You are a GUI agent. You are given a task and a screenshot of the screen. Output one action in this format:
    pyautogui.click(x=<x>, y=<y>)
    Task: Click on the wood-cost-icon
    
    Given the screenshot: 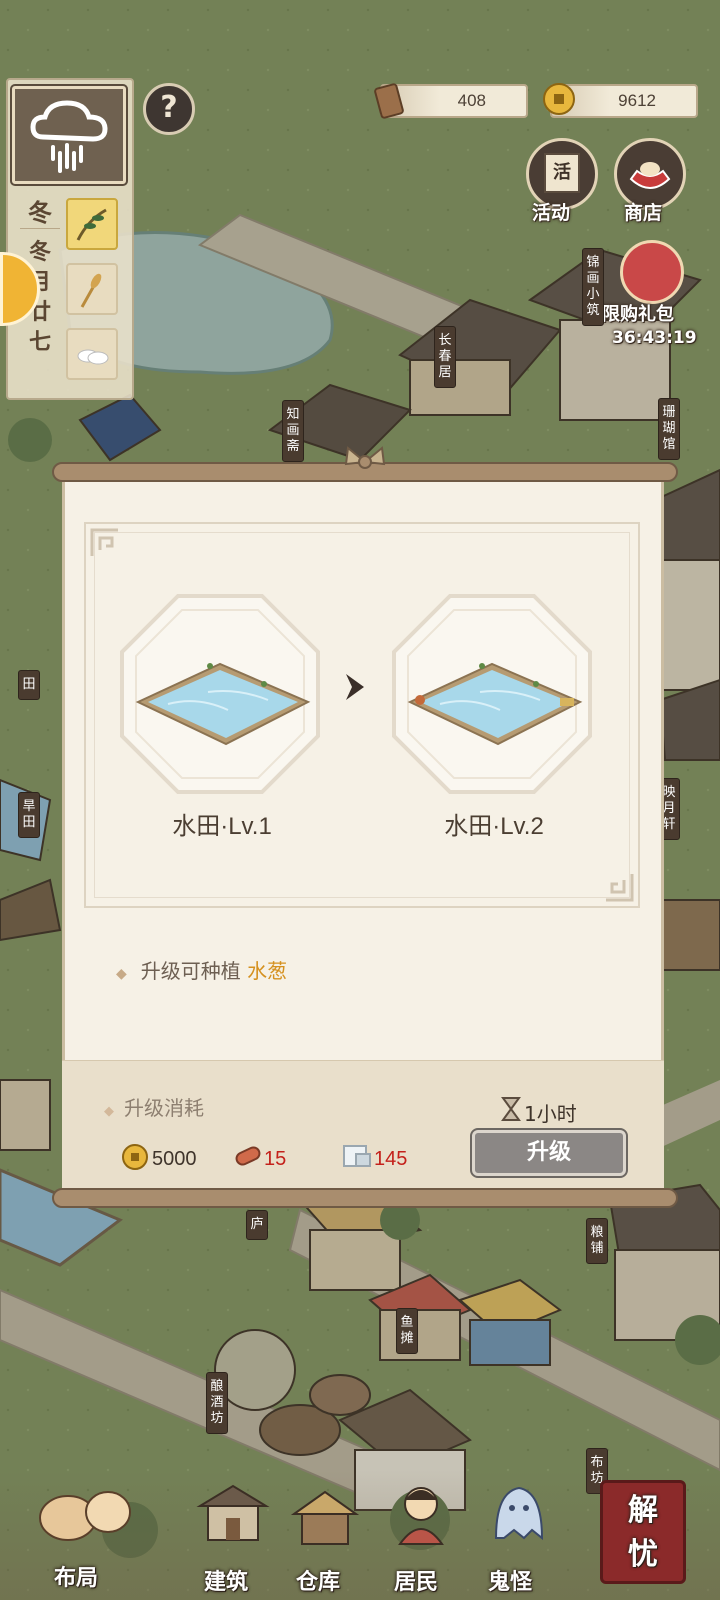 What is the action you would take?
    pyautogui.click(x=248, y=1156)
    